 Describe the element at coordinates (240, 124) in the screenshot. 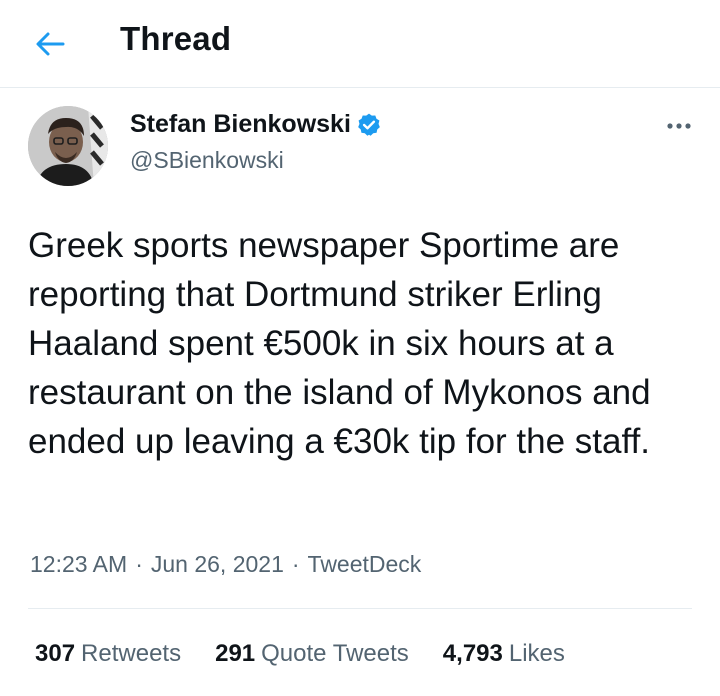

I see `display-name: Stefan Bienkowski` at that location.